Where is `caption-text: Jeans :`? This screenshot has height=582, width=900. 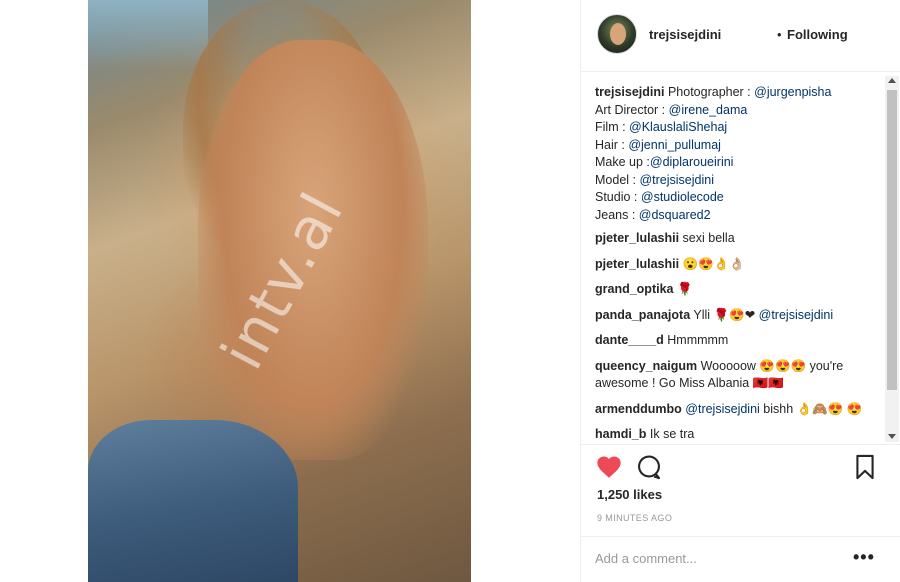 caption-text: Jeans : is located at coordinates (617, 214).